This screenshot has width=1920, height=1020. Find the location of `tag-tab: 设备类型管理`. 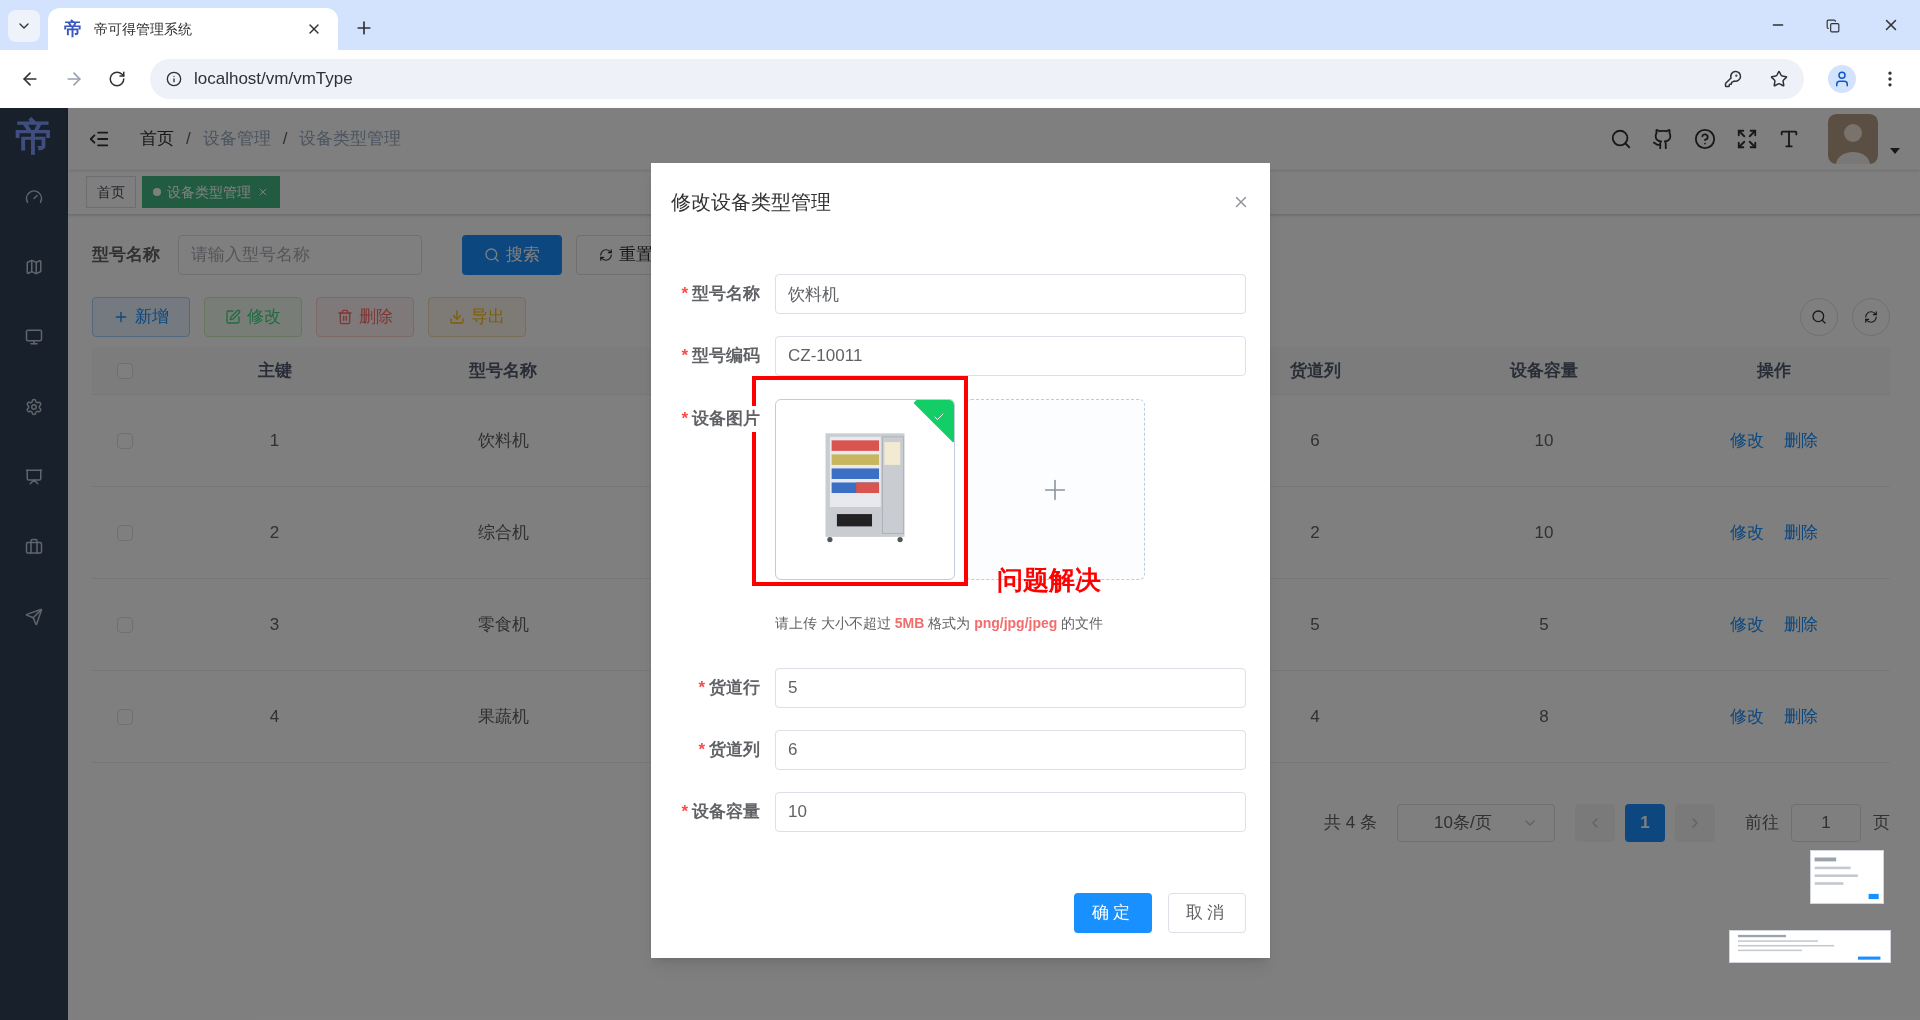

tag-tab: 设备类型管理 is located at coordinates (211, 192).